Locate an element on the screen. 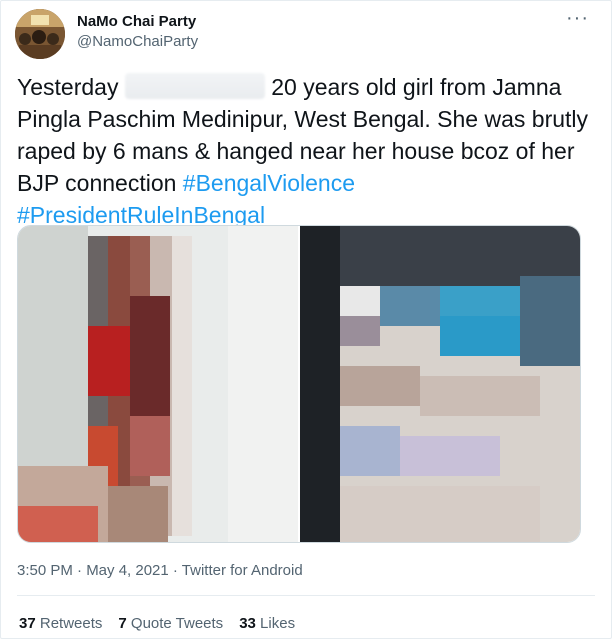 Image resolution: width=612 pixels, height=639 pixels. display-name: NaMo Chai Party is located at coordinates (136, 21).